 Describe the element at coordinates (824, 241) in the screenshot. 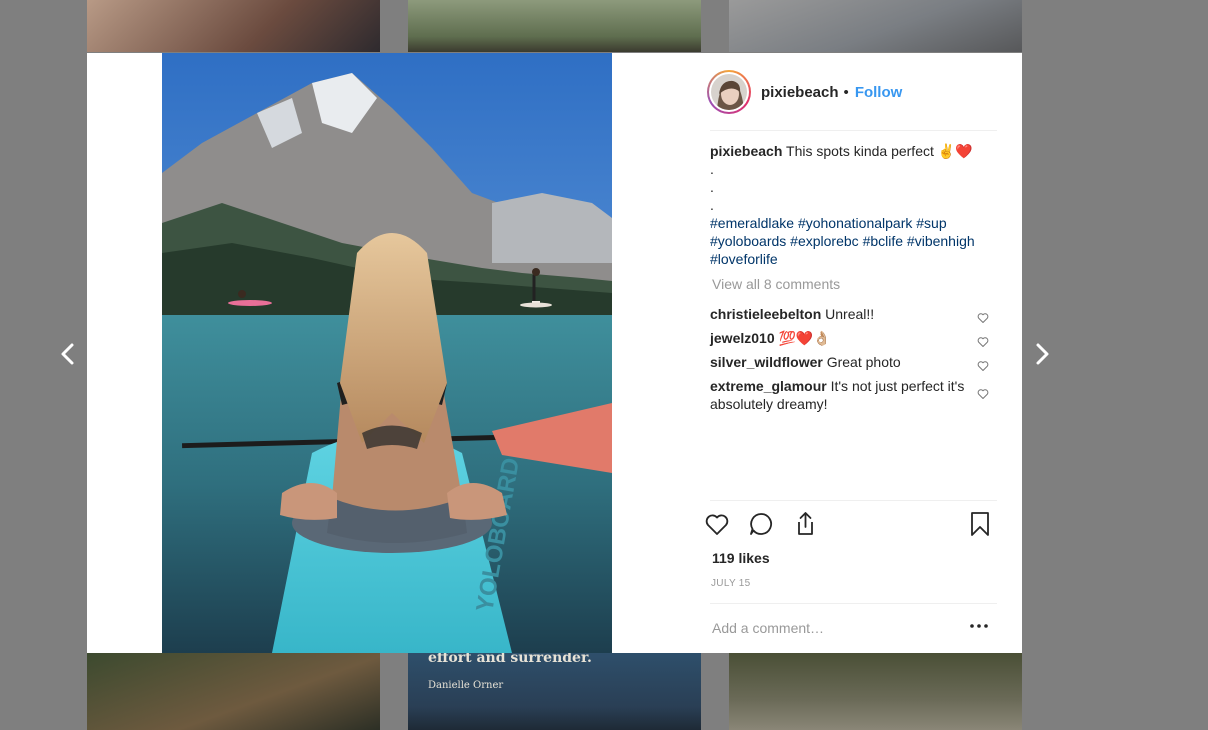

I see `hashtag-link: #explorebc` at that location.